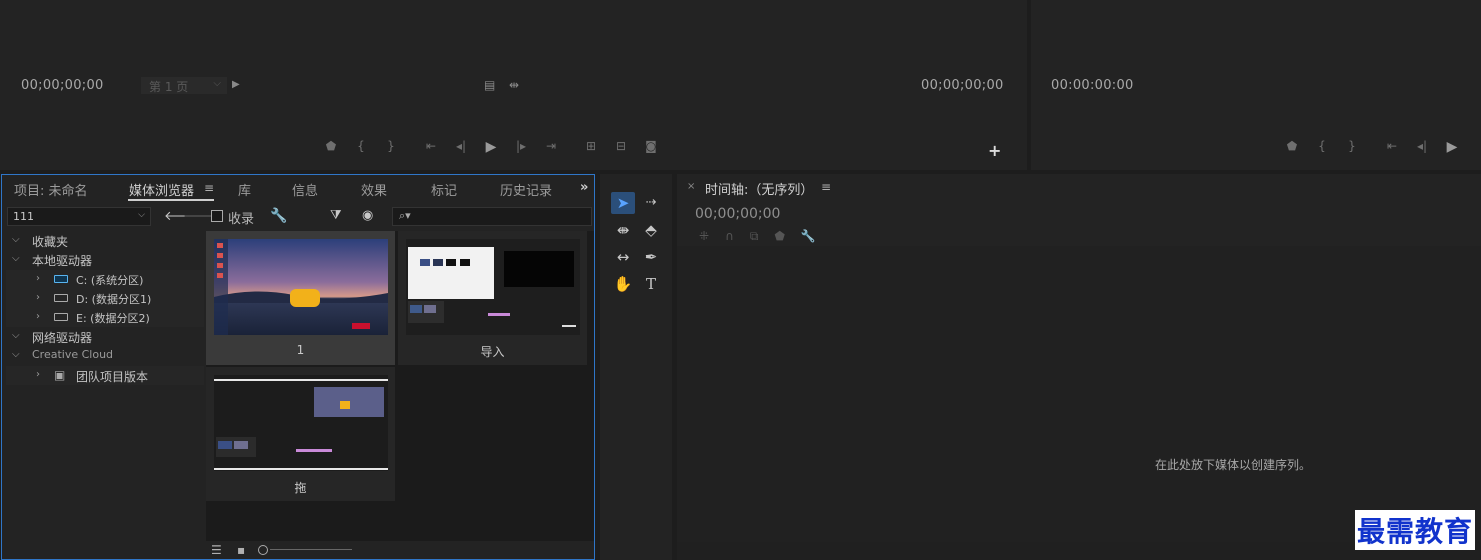 This screenshot has height=560, width=1481. I want to click on empty-timeline-message: 在此处放下媒体以创建序列。, so click(1233, 465).